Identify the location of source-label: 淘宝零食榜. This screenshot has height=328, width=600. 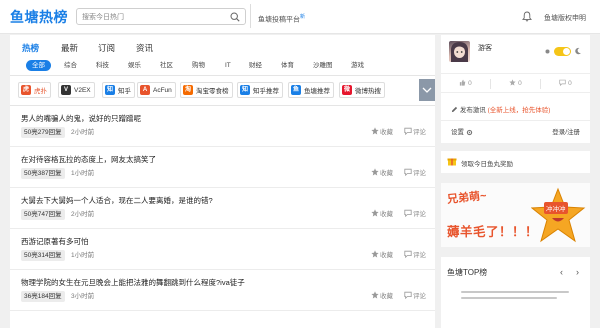
(212, 91).